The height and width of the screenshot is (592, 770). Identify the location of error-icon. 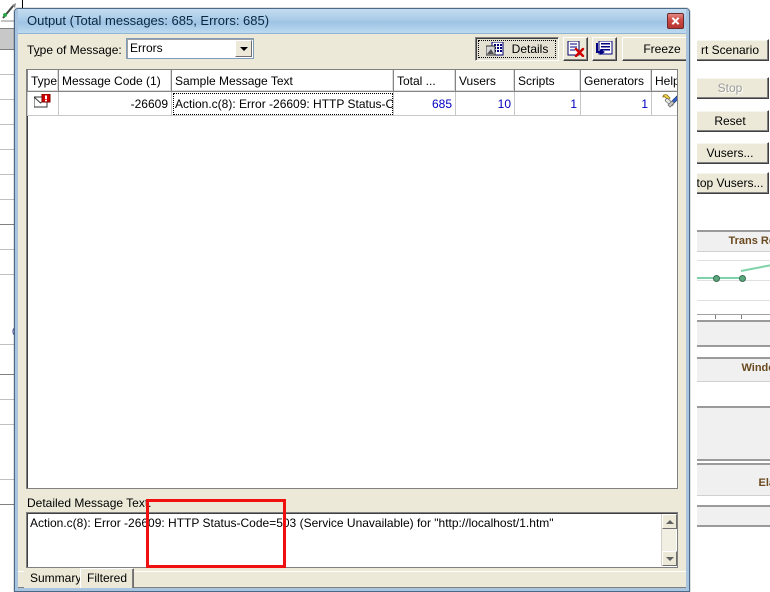
(42, 103).